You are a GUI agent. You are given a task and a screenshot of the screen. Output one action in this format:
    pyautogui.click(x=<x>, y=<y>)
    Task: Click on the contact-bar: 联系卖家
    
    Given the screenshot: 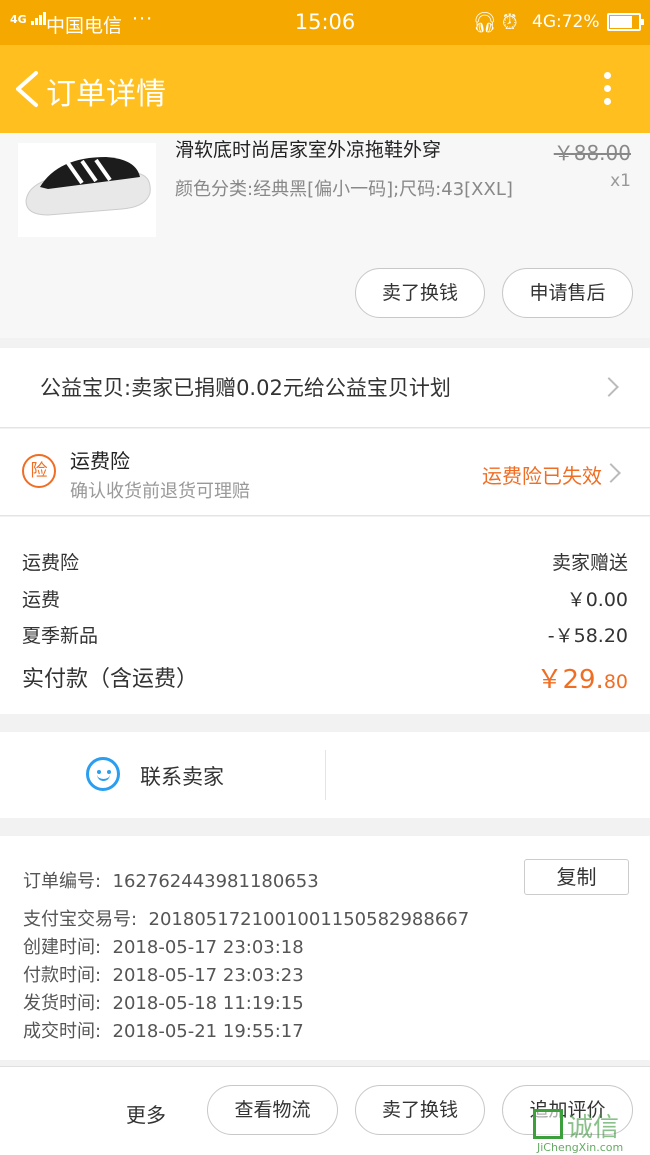 What is the action you would take?
    pyautogui.click(x=325, y=775)
    